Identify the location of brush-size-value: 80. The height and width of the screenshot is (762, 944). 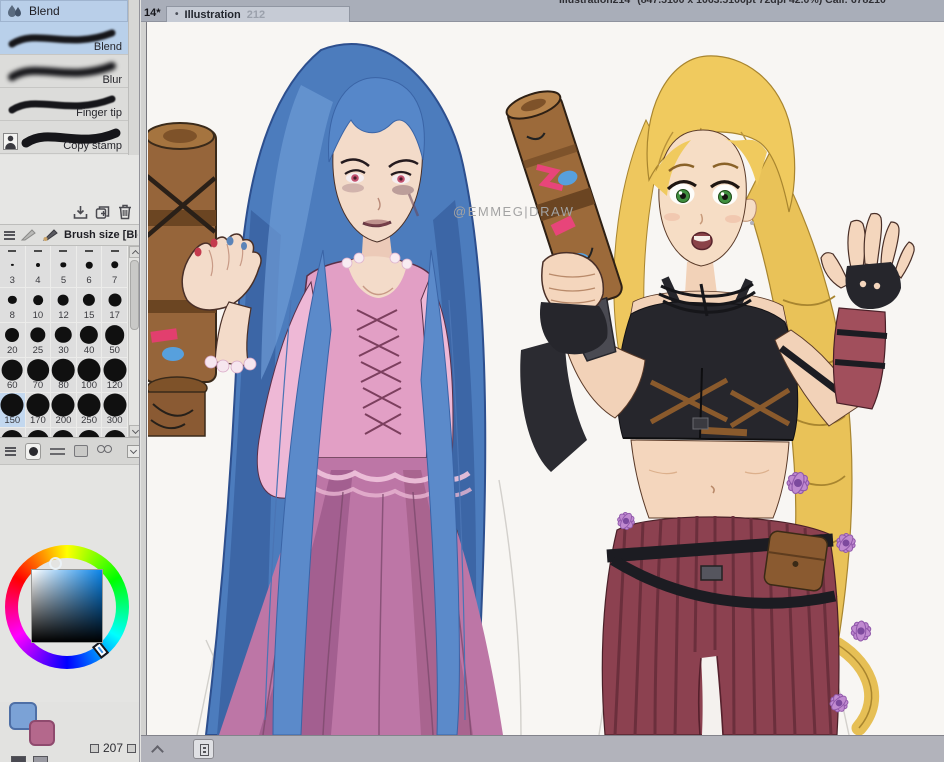
(63, 385).